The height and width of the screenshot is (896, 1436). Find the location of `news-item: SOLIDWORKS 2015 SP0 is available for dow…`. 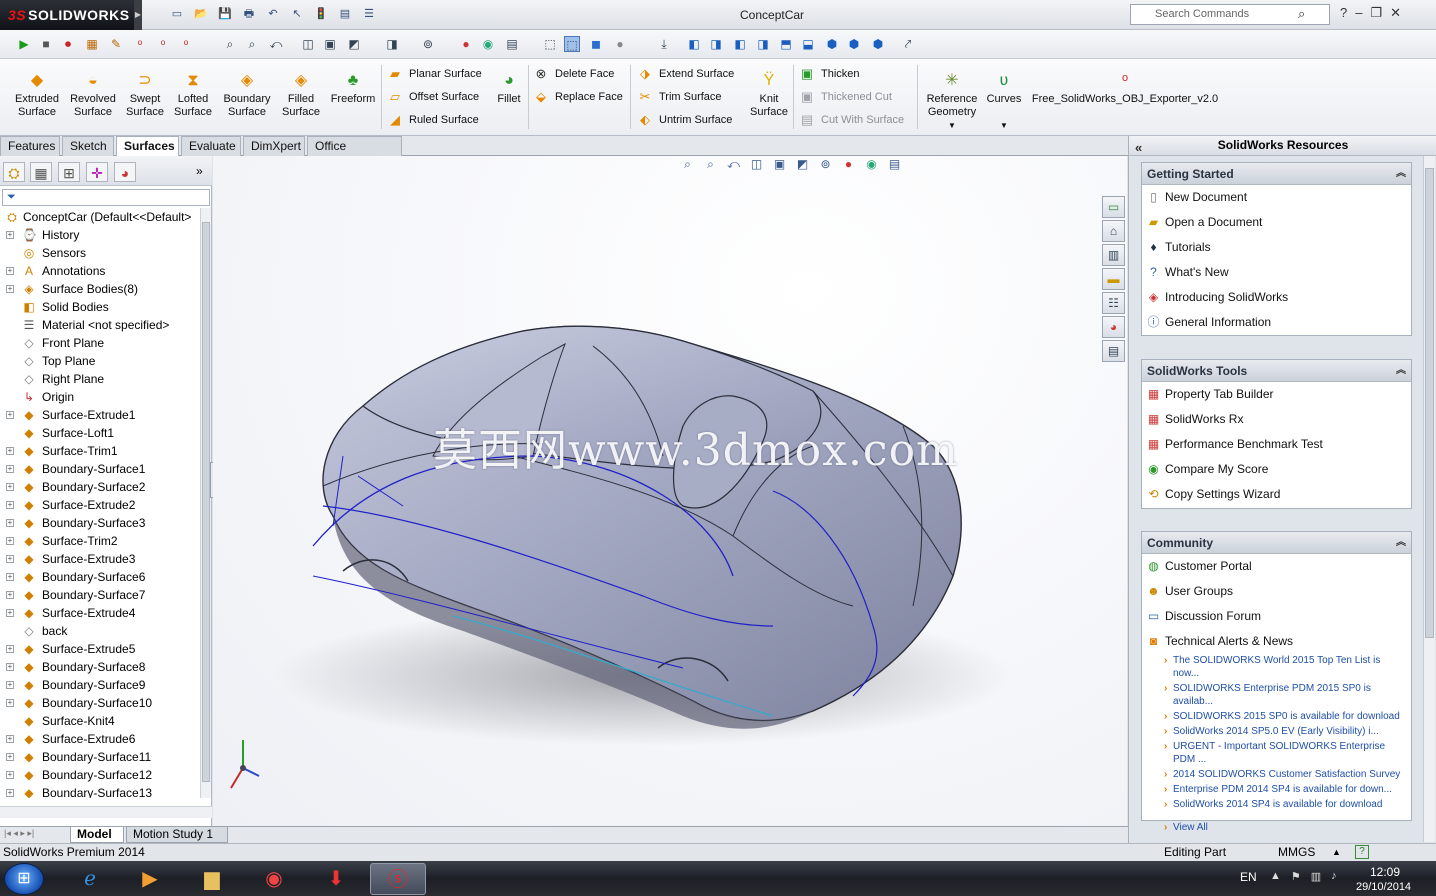

news-item: SOLIDWORKS 2015 SP0 is available for dow… is located at coordinates (1276, 717).